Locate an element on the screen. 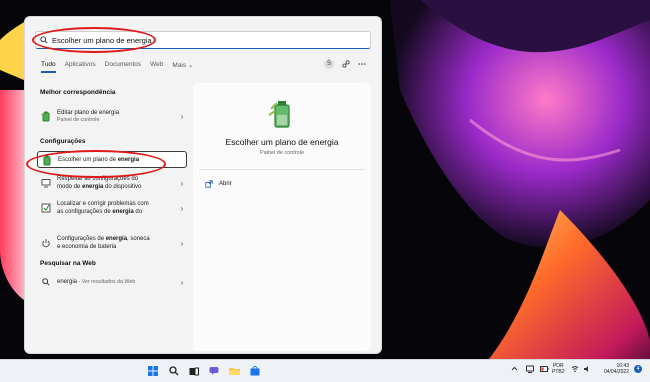 Image resolution: width=650 pixels, height=382 pixels. line-2: as configurações de energia do is located at coordinates (117, 212).